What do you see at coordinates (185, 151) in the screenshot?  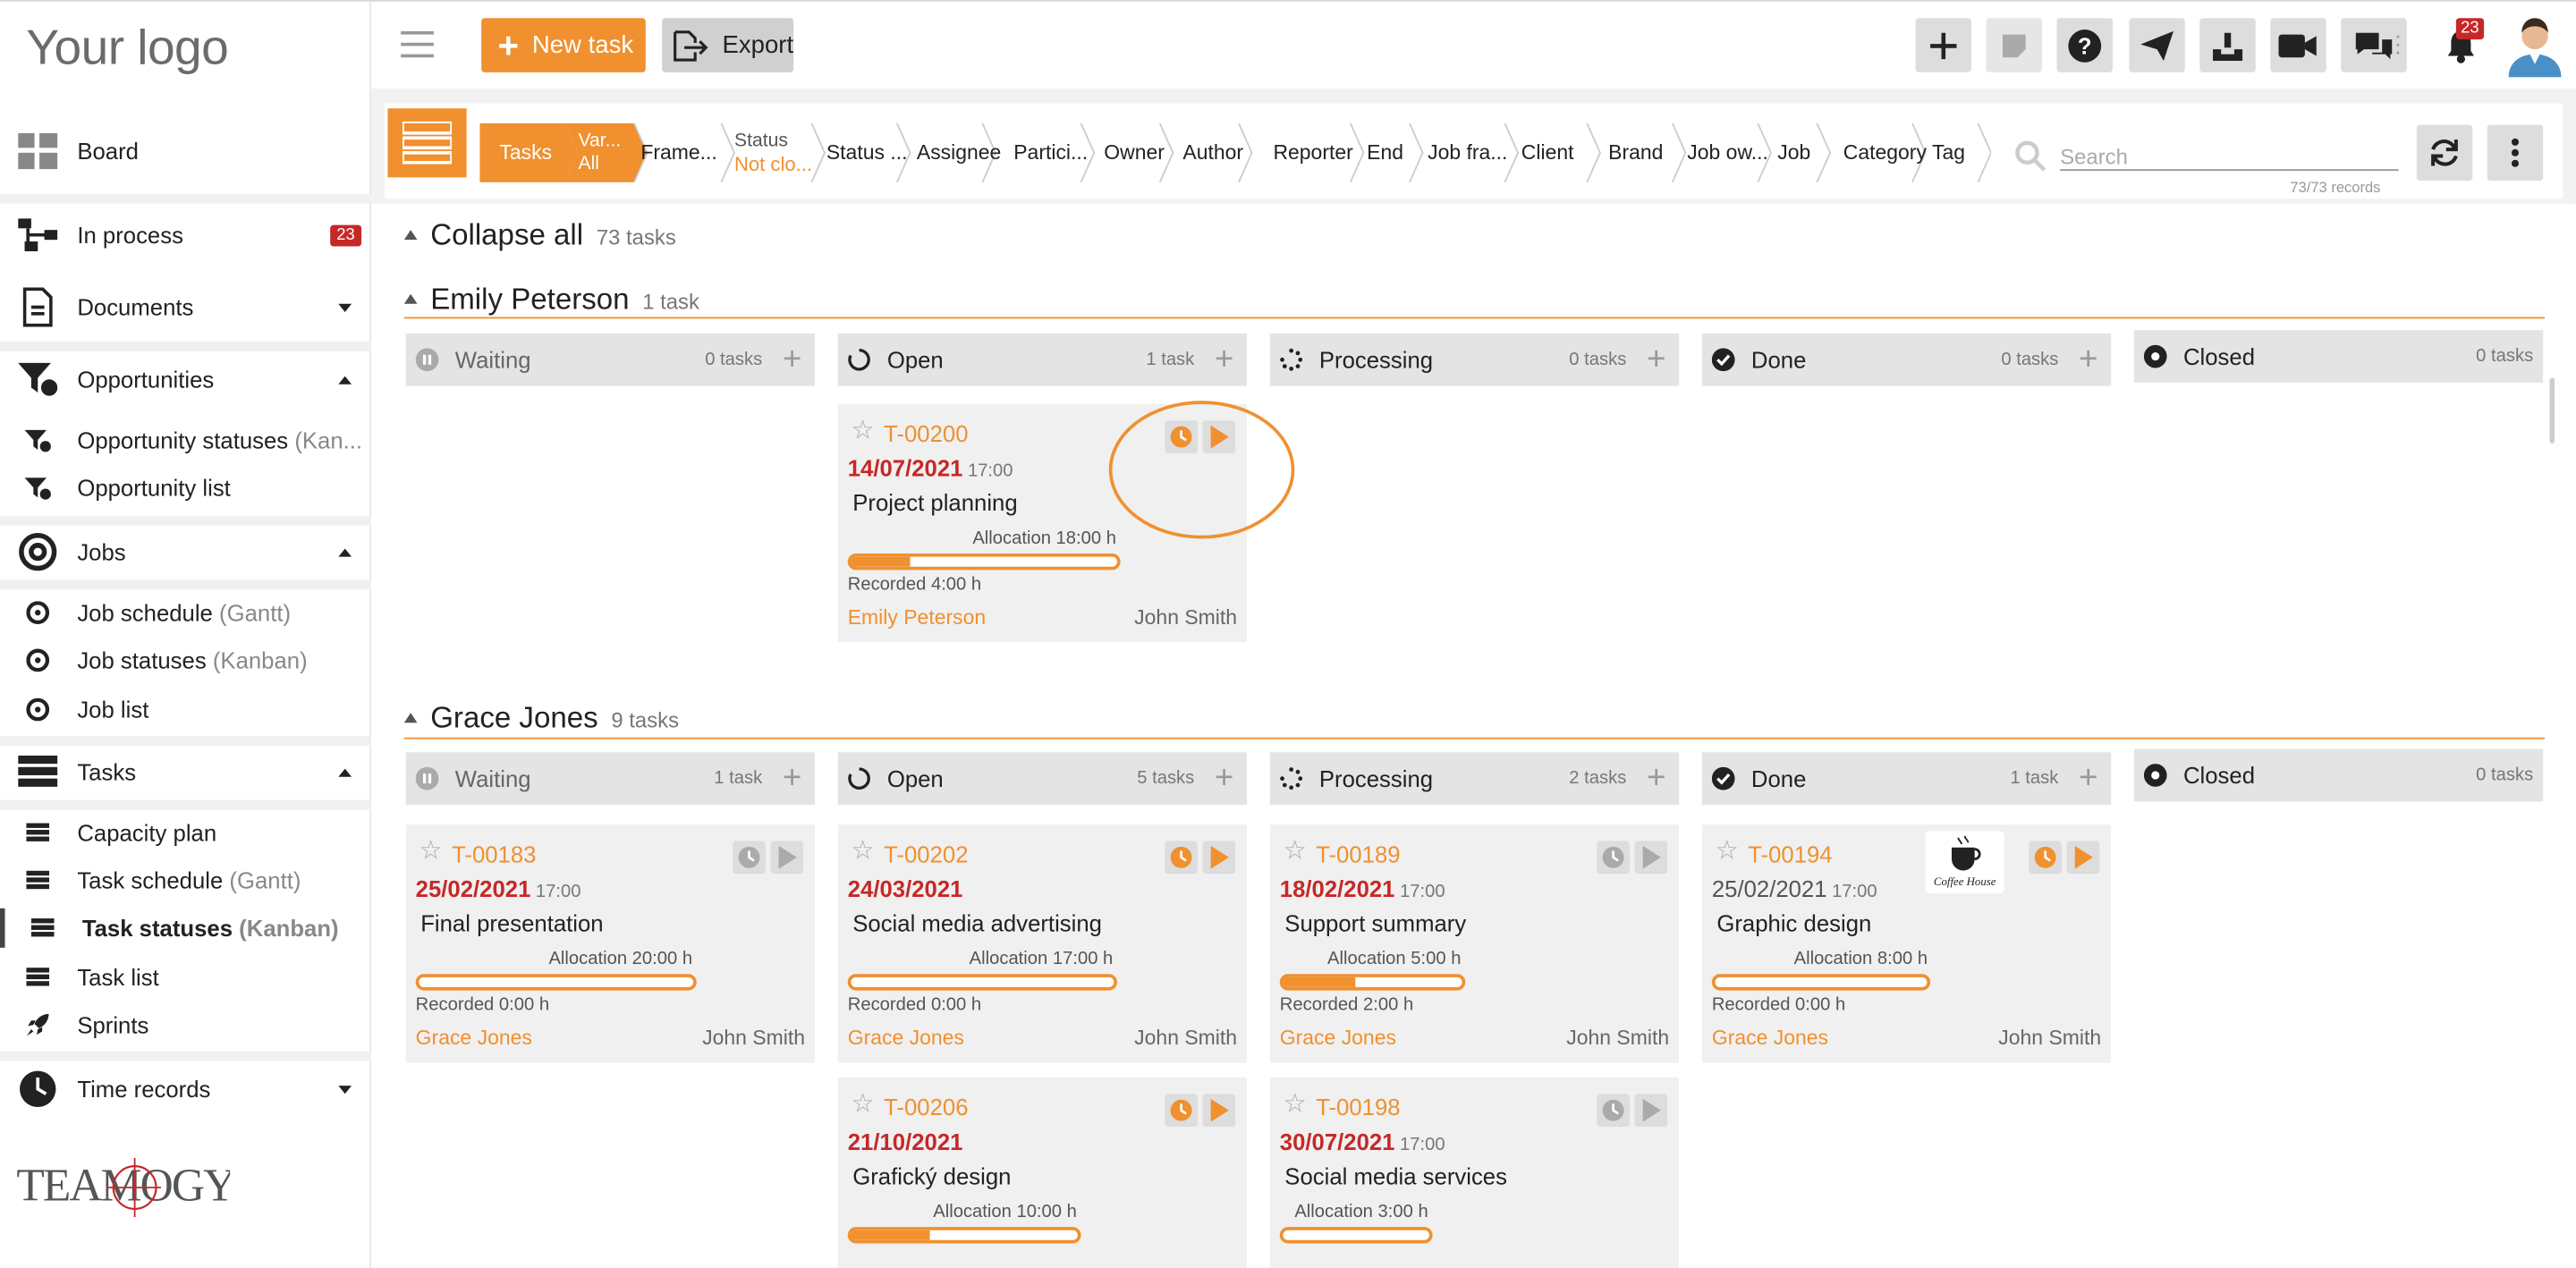 I see `sidebar-item-board: Board` at bounding box center [185, 151].